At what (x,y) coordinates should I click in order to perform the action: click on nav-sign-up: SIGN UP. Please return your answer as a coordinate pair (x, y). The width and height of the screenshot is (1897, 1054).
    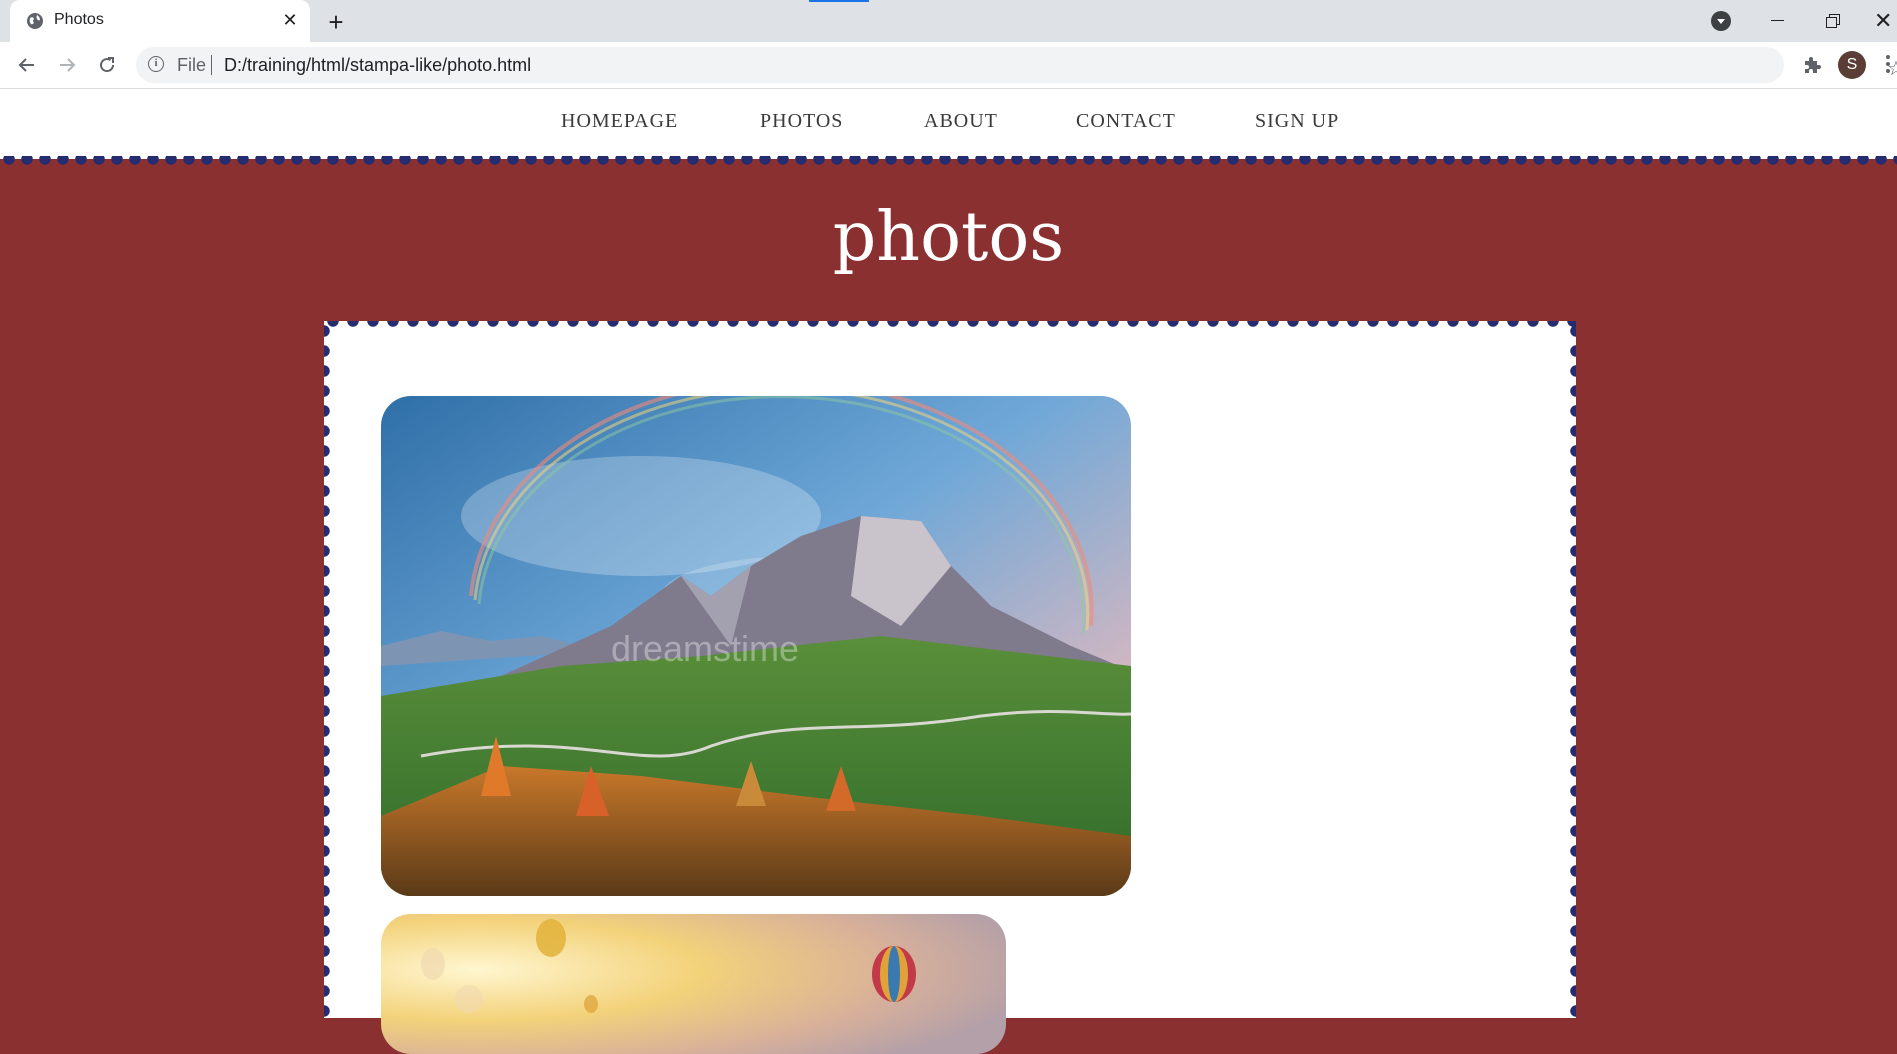
    Looking at the image, I should click on (1297, 121).